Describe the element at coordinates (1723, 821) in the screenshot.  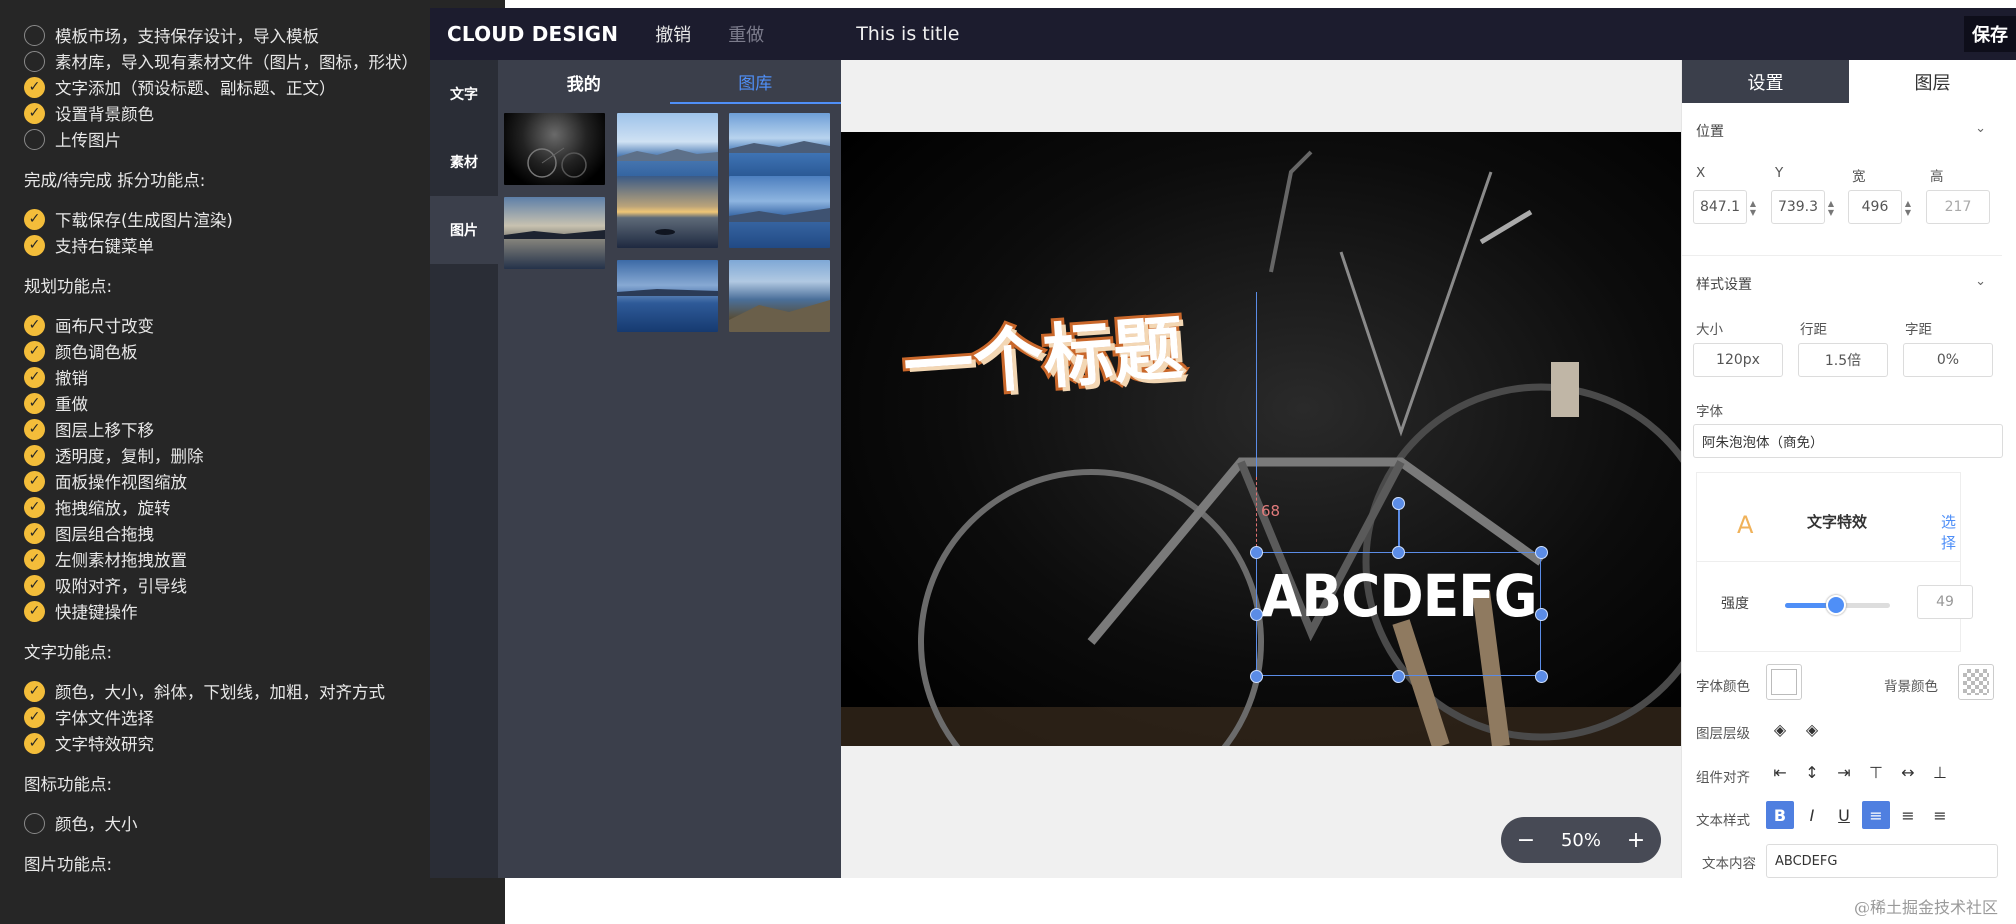
I see `text-style-label: 文本样式` at that location.